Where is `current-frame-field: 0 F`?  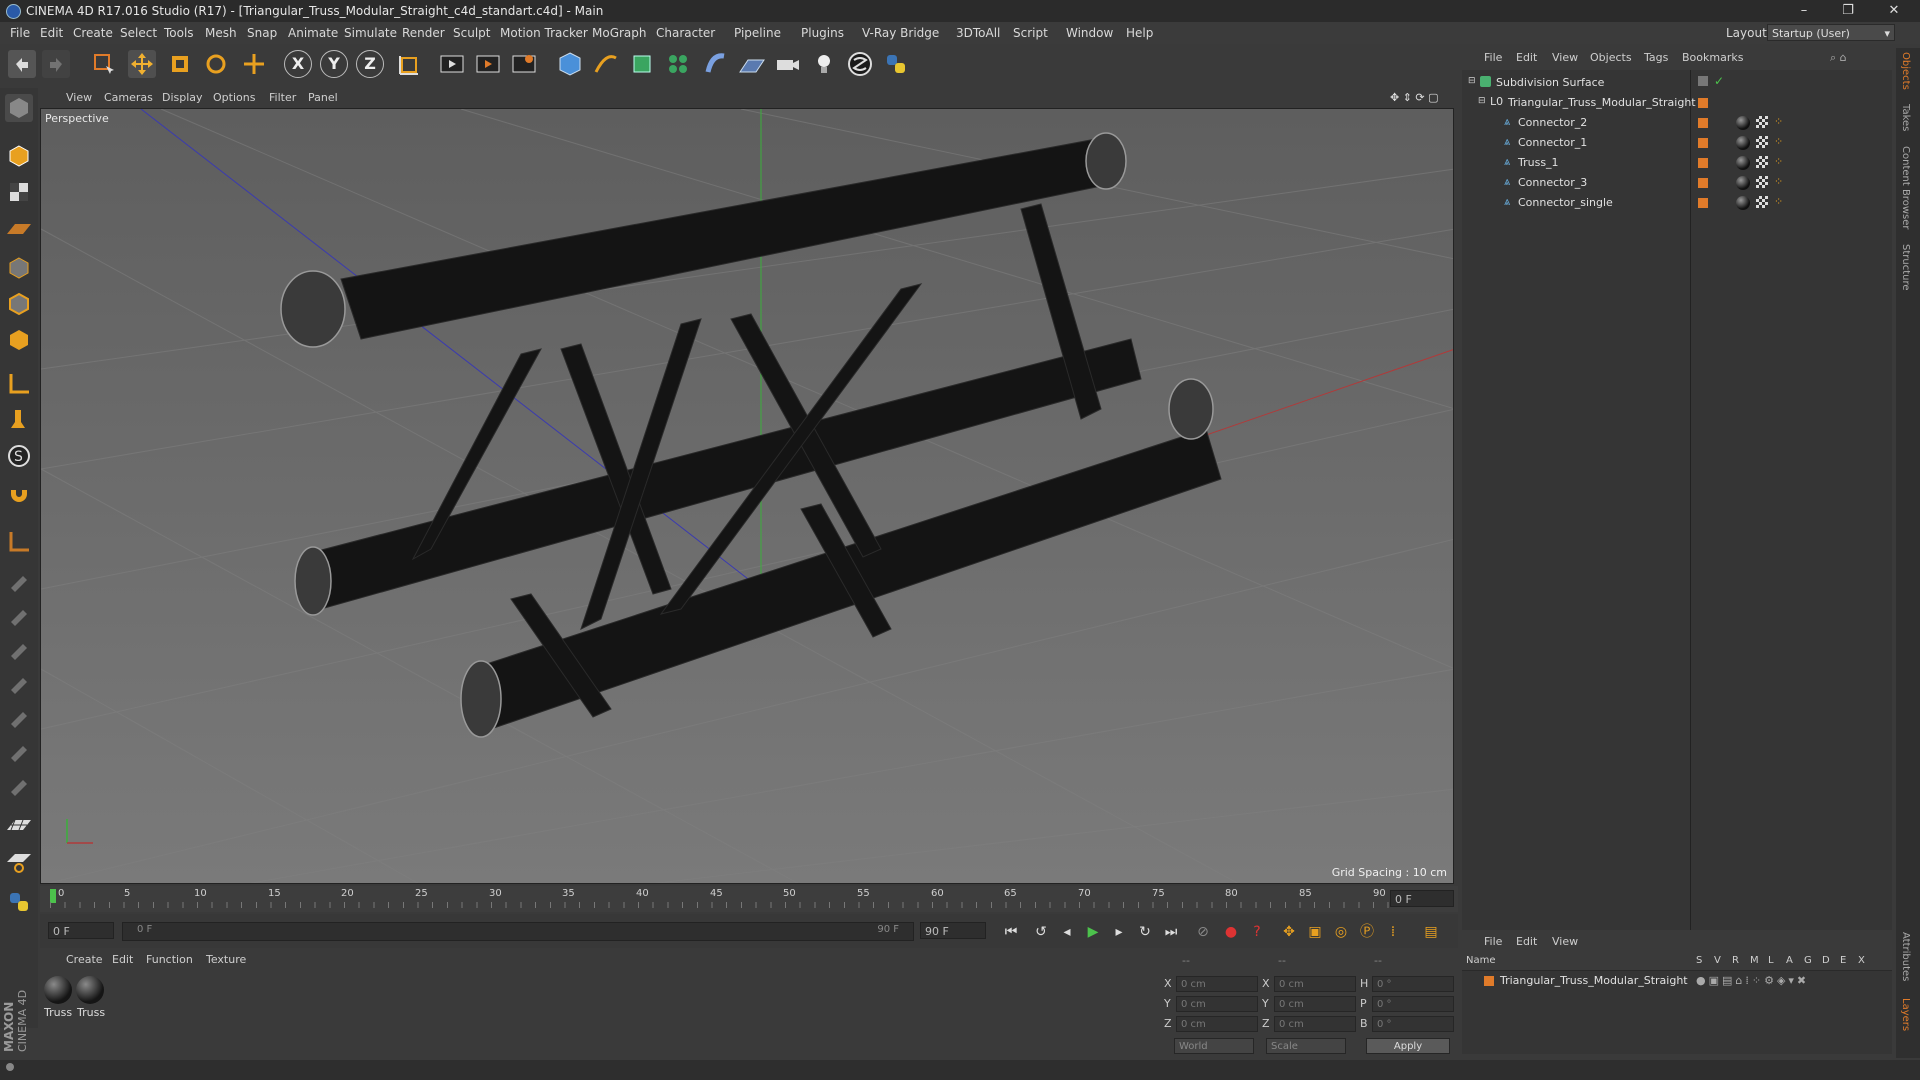 current-frame-field: 0 F is located at coordinates (1422, 898).